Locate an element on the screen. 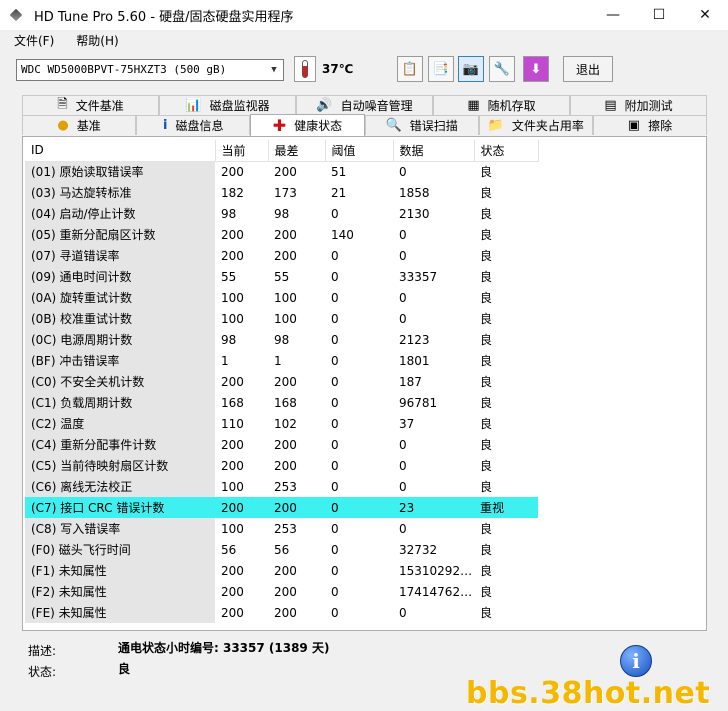 The image size is (728, 711). info-icon: i is located at coordinates (636, 661).